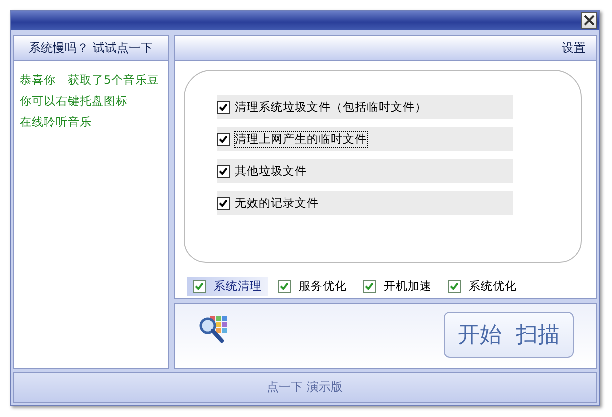 Image resolution: width=612 pixels, height=417 pixels. What do you see at coordinates (238, 286) in the screenshot?
I see `tab-label: 系统清理` at bounding box center [238, 286].